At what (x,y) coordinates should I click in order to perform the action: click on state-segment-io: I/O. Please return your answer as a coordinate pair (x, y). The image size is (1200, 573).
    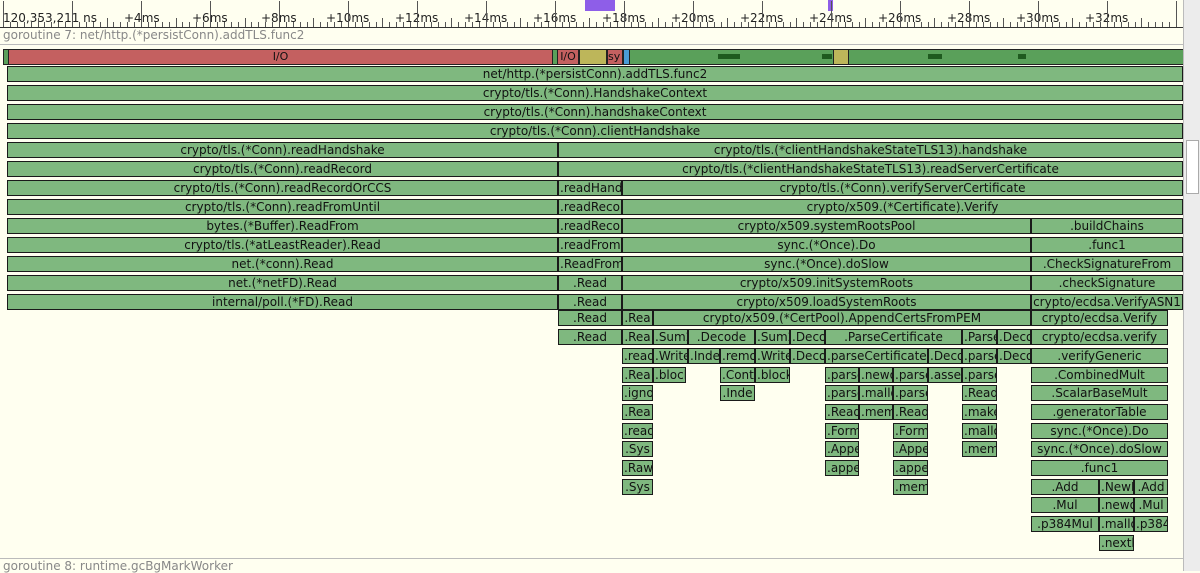
    Looking at the image, I should click on (280, 57).